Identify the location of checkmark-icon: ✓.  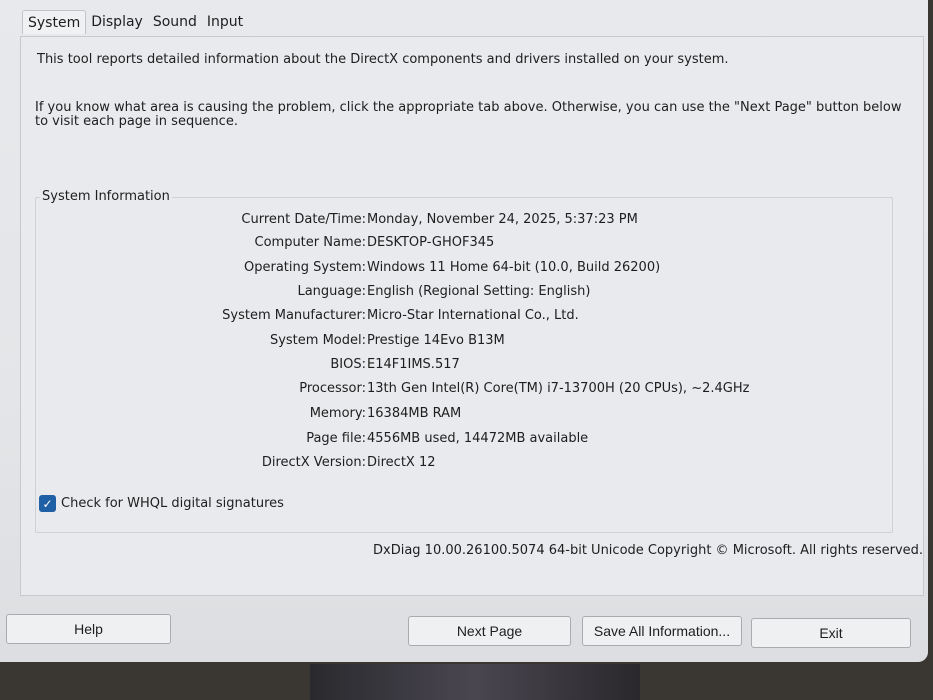
(47, 503).